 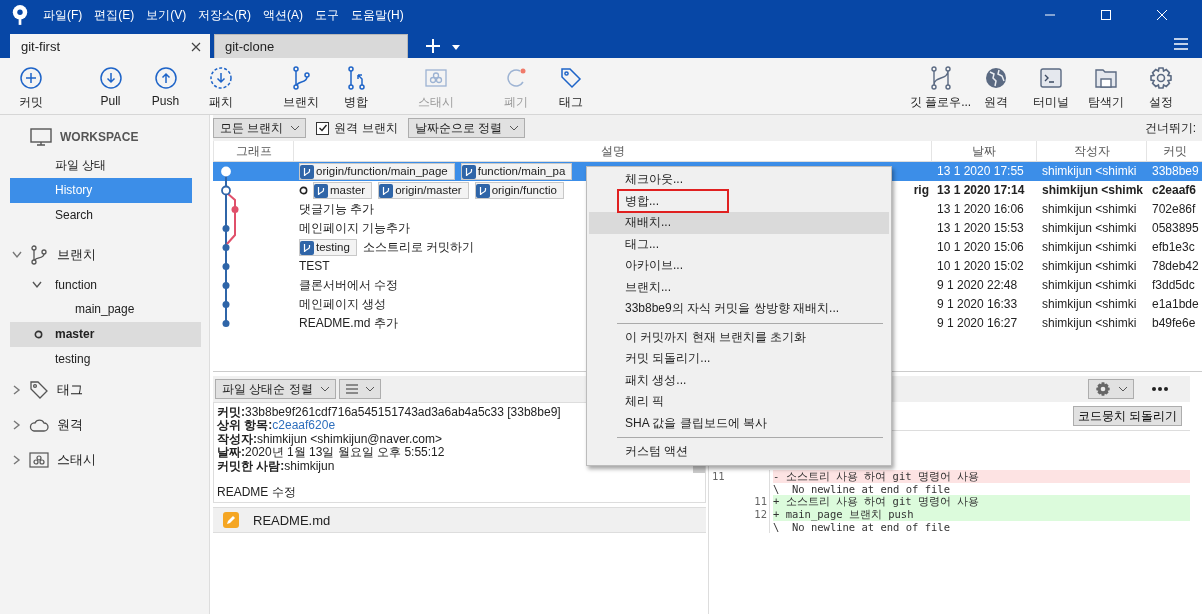 What do you see at coordinates (275, 389) in the screenshot?
I see `file-sort-dropdown: 파일 상태순 정렬` at bounding box center [275, 389].